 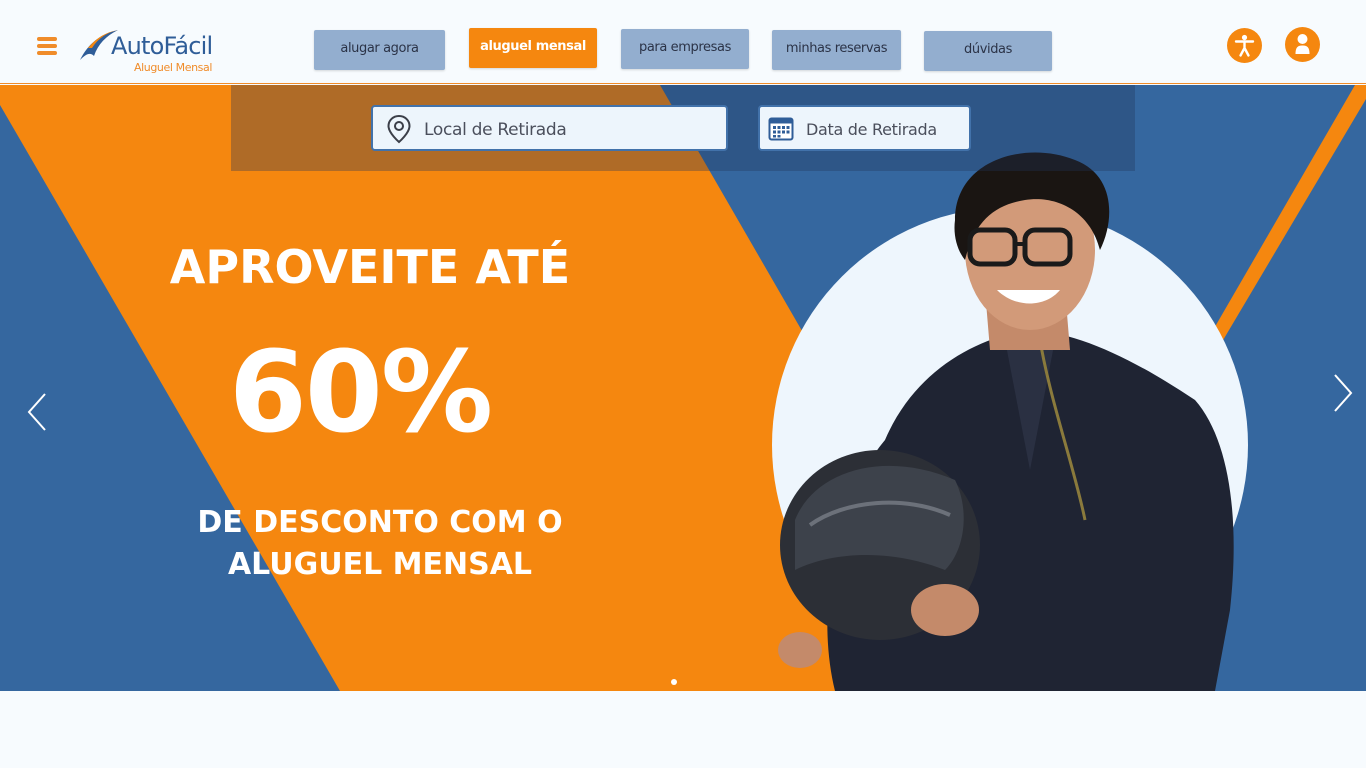 What do you see at coordinates (685, 49) in the screenshot?
I see `nav-para-empresas: para empresas` at bounding box center [685, 49].